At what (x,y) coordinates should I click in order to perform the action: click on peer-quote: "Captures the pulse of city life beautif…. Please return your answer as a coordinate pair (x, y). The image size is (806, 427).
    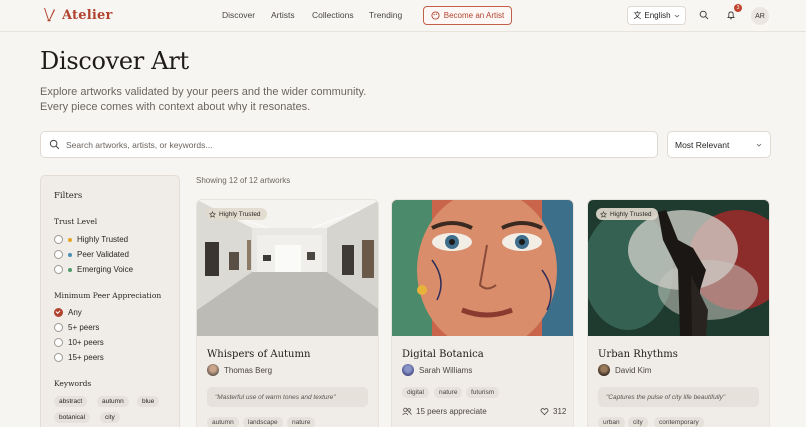
    Looking at the image, I should click on (678, 397).